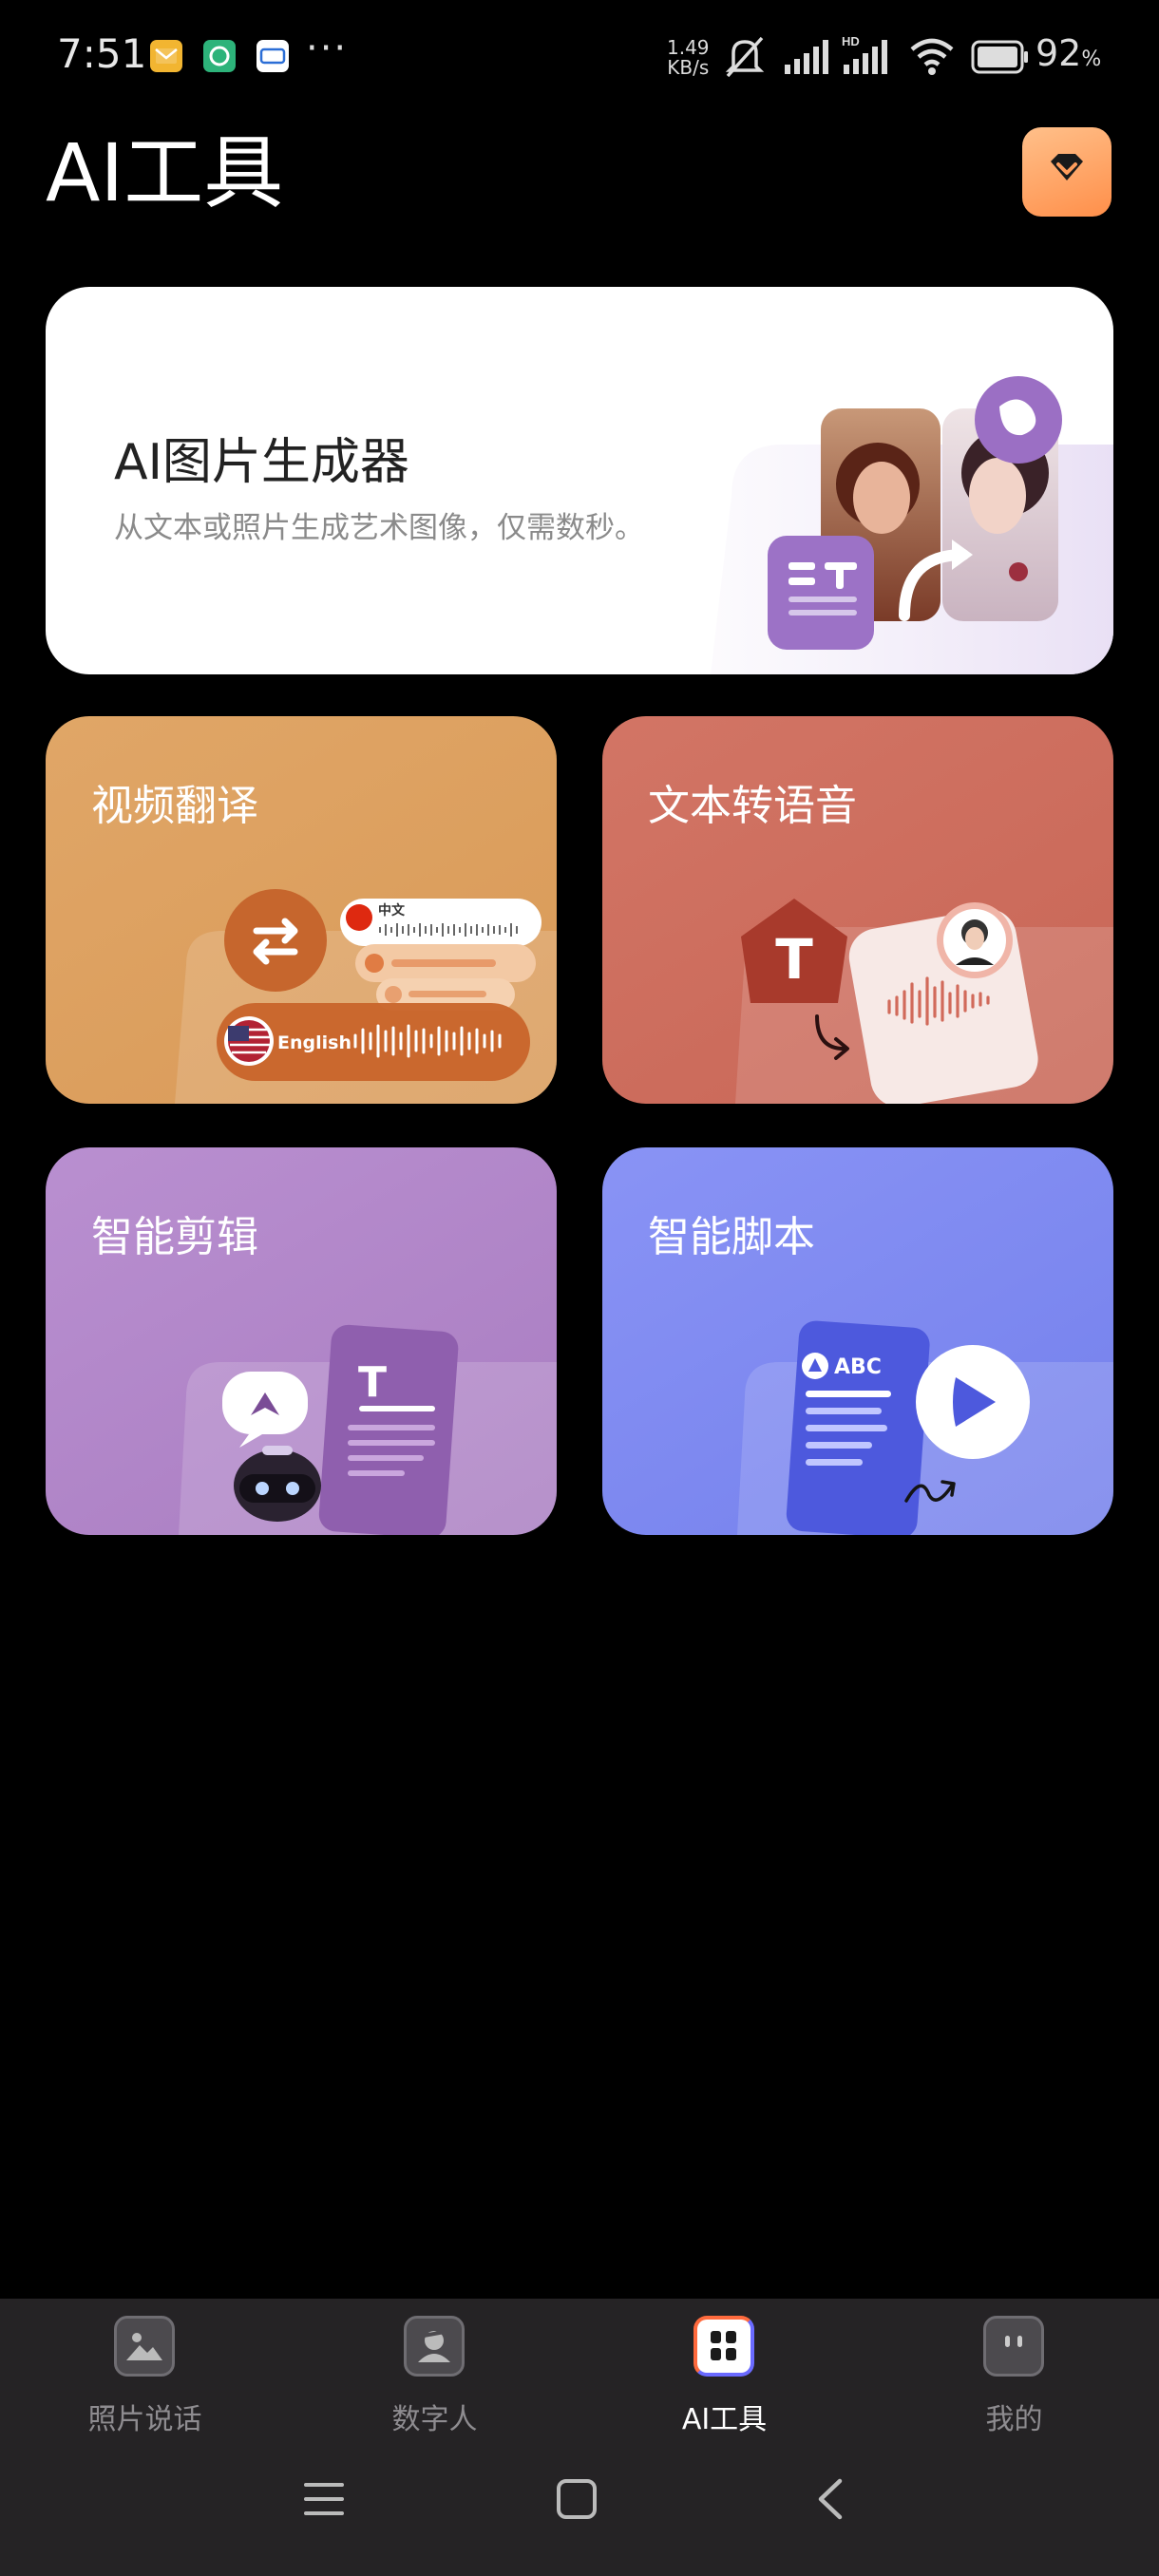 This screenshot has height=2576, width=1159. I want to click on edit-glyph: T, so click(372, 1382).